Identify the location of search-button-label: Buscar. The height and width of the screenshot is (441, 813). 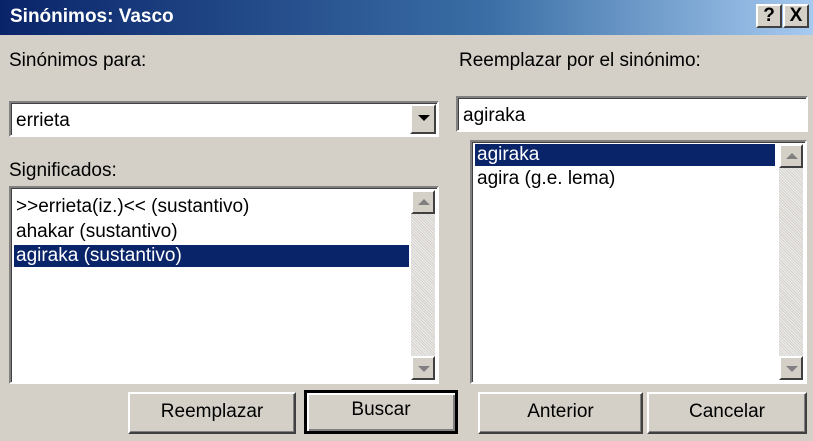
(381, 409).